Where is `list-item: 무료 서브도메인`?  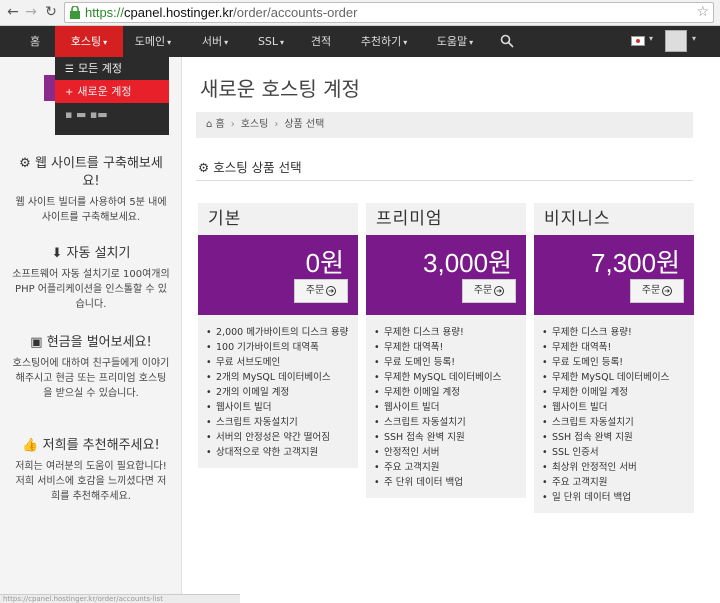 list-item: 무료 서브도메인 is located at coordinates (278, 362).